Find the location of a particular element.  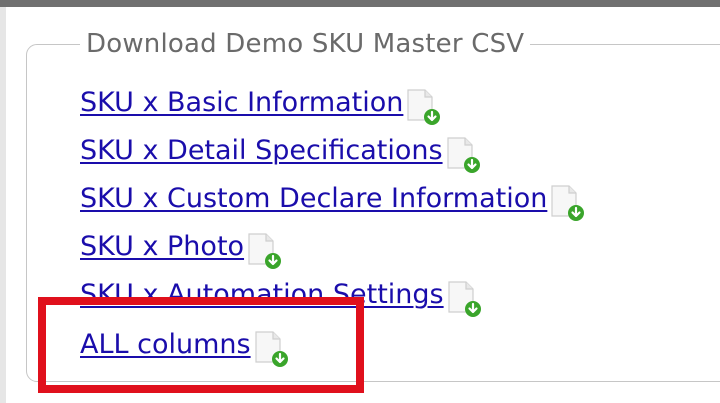

link-row-automation-settings: SKU x Automation Settings is located at coordinates (281, 298).